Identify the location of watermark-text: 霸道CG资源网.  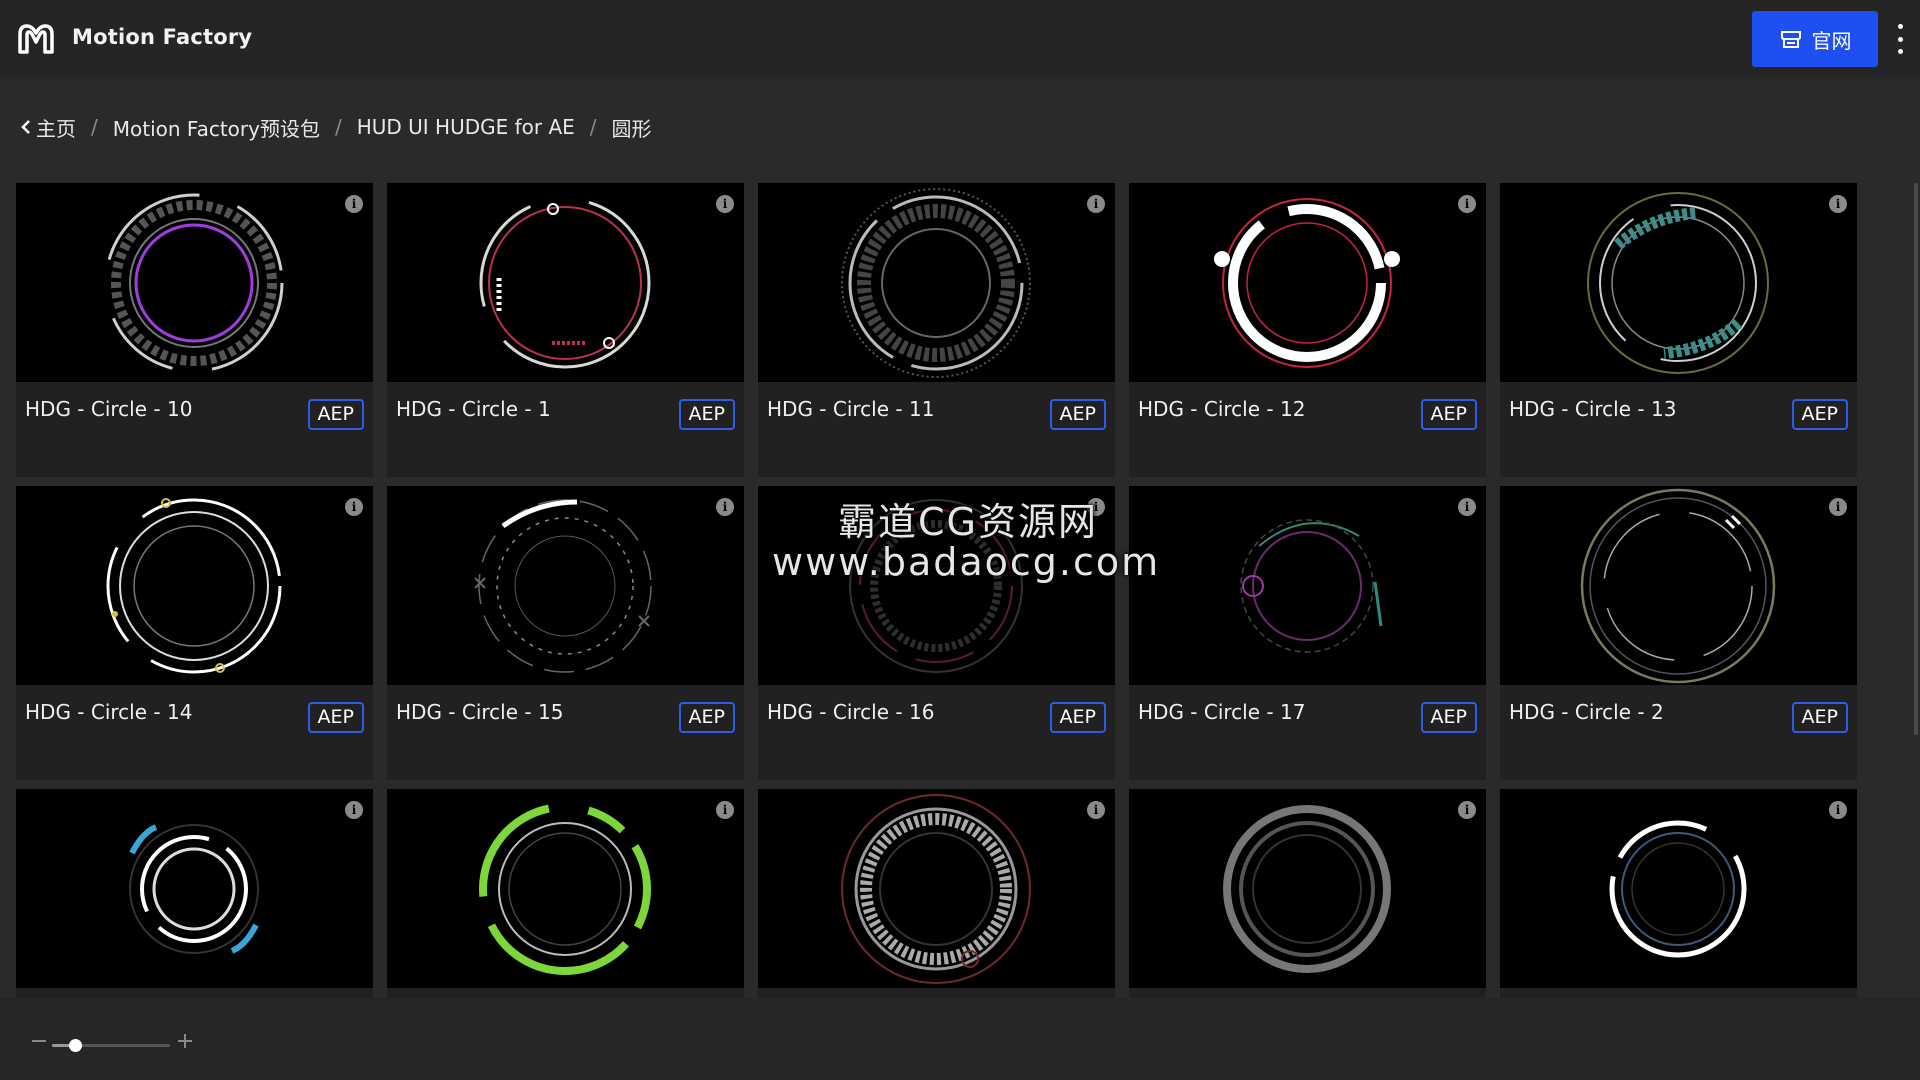
(968, 522).